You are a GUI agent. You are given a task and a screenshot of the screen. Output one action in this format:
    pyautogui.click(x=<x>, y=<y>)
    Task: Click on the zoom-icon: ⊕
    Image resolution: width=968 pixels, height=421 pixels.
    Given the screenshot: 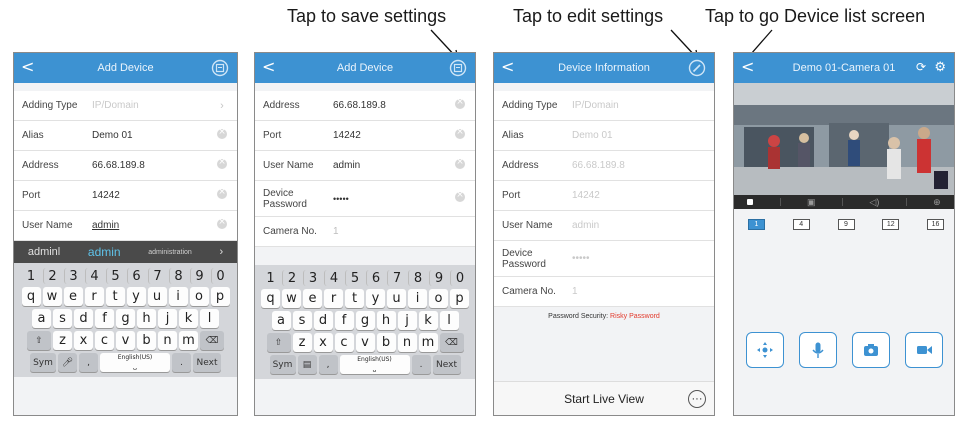 What is the action you would take?
    pyautogui.click(x=937, y=202)
    